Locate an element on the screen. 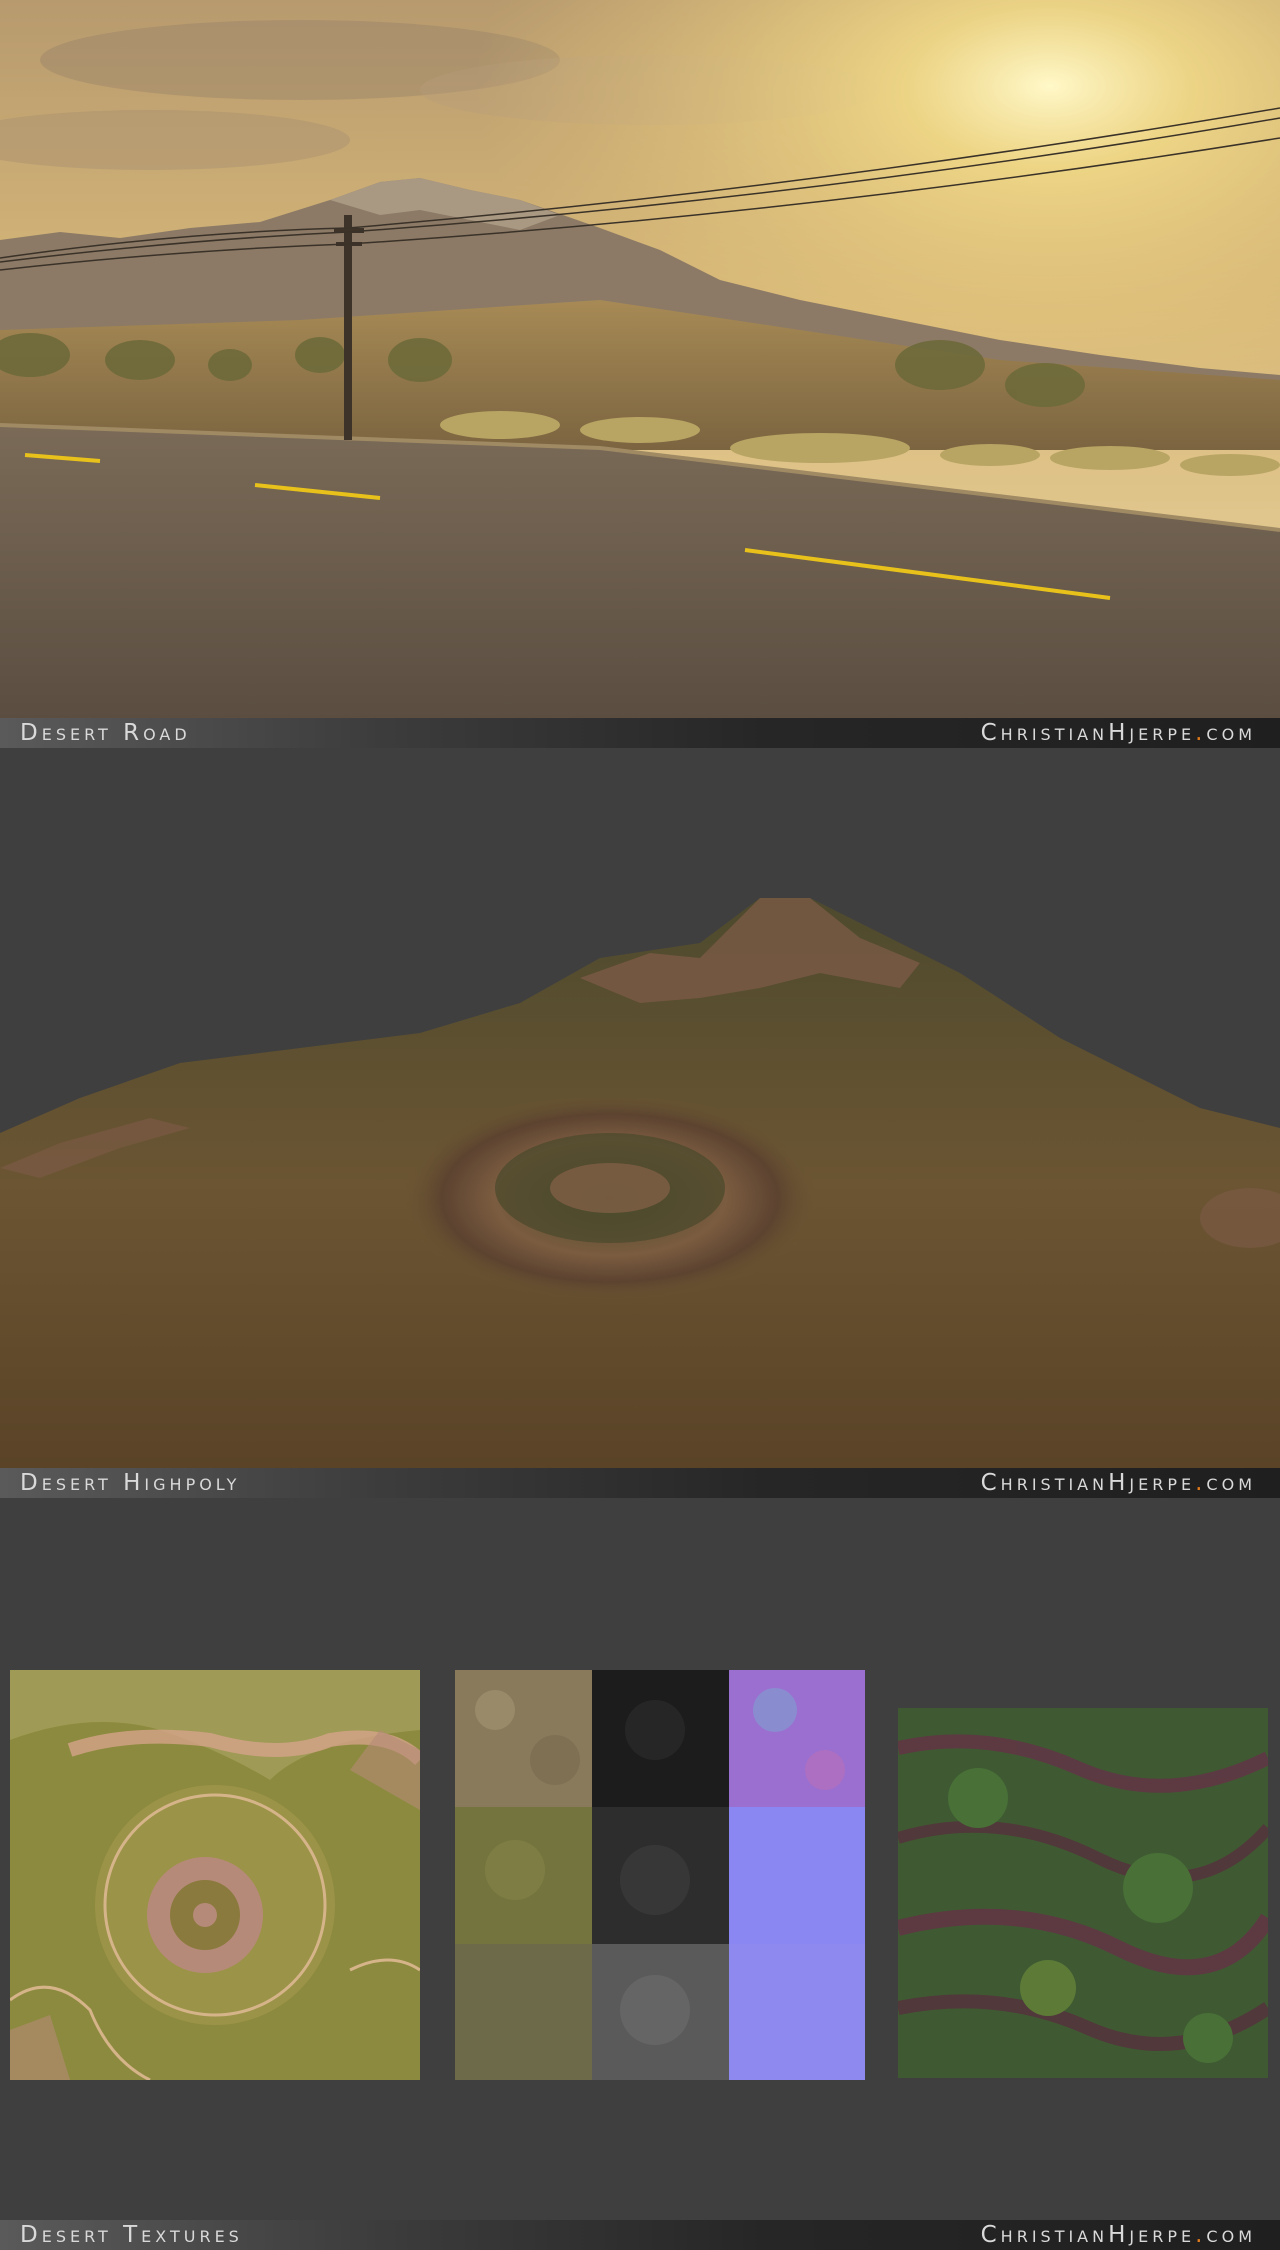 The width and height of the screenshot is (1280, 2250). section-caption-bar: Desert Textures ChristianHjerpe.com is located at coordinates (640, 2235).